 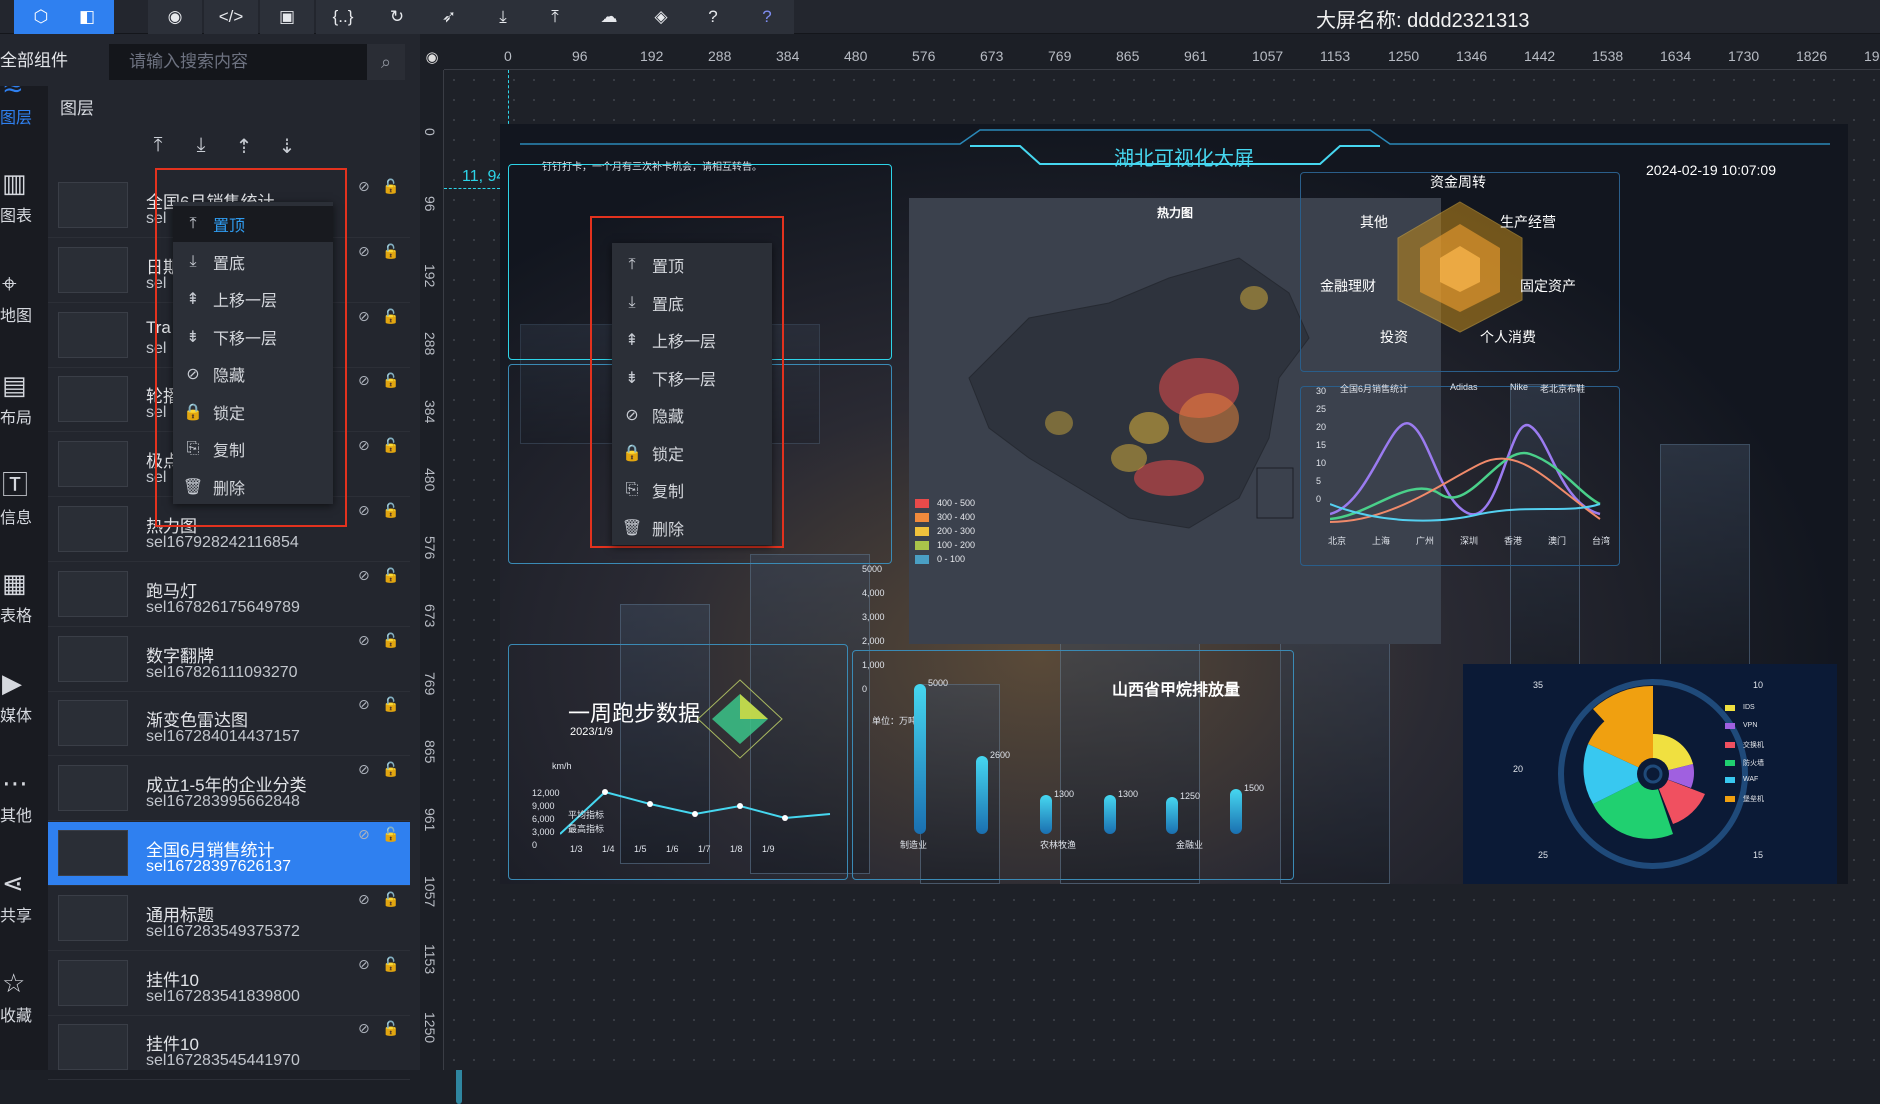 I want to click on pie-legend-item: 堡垒机, so click(x=1744, y=799).